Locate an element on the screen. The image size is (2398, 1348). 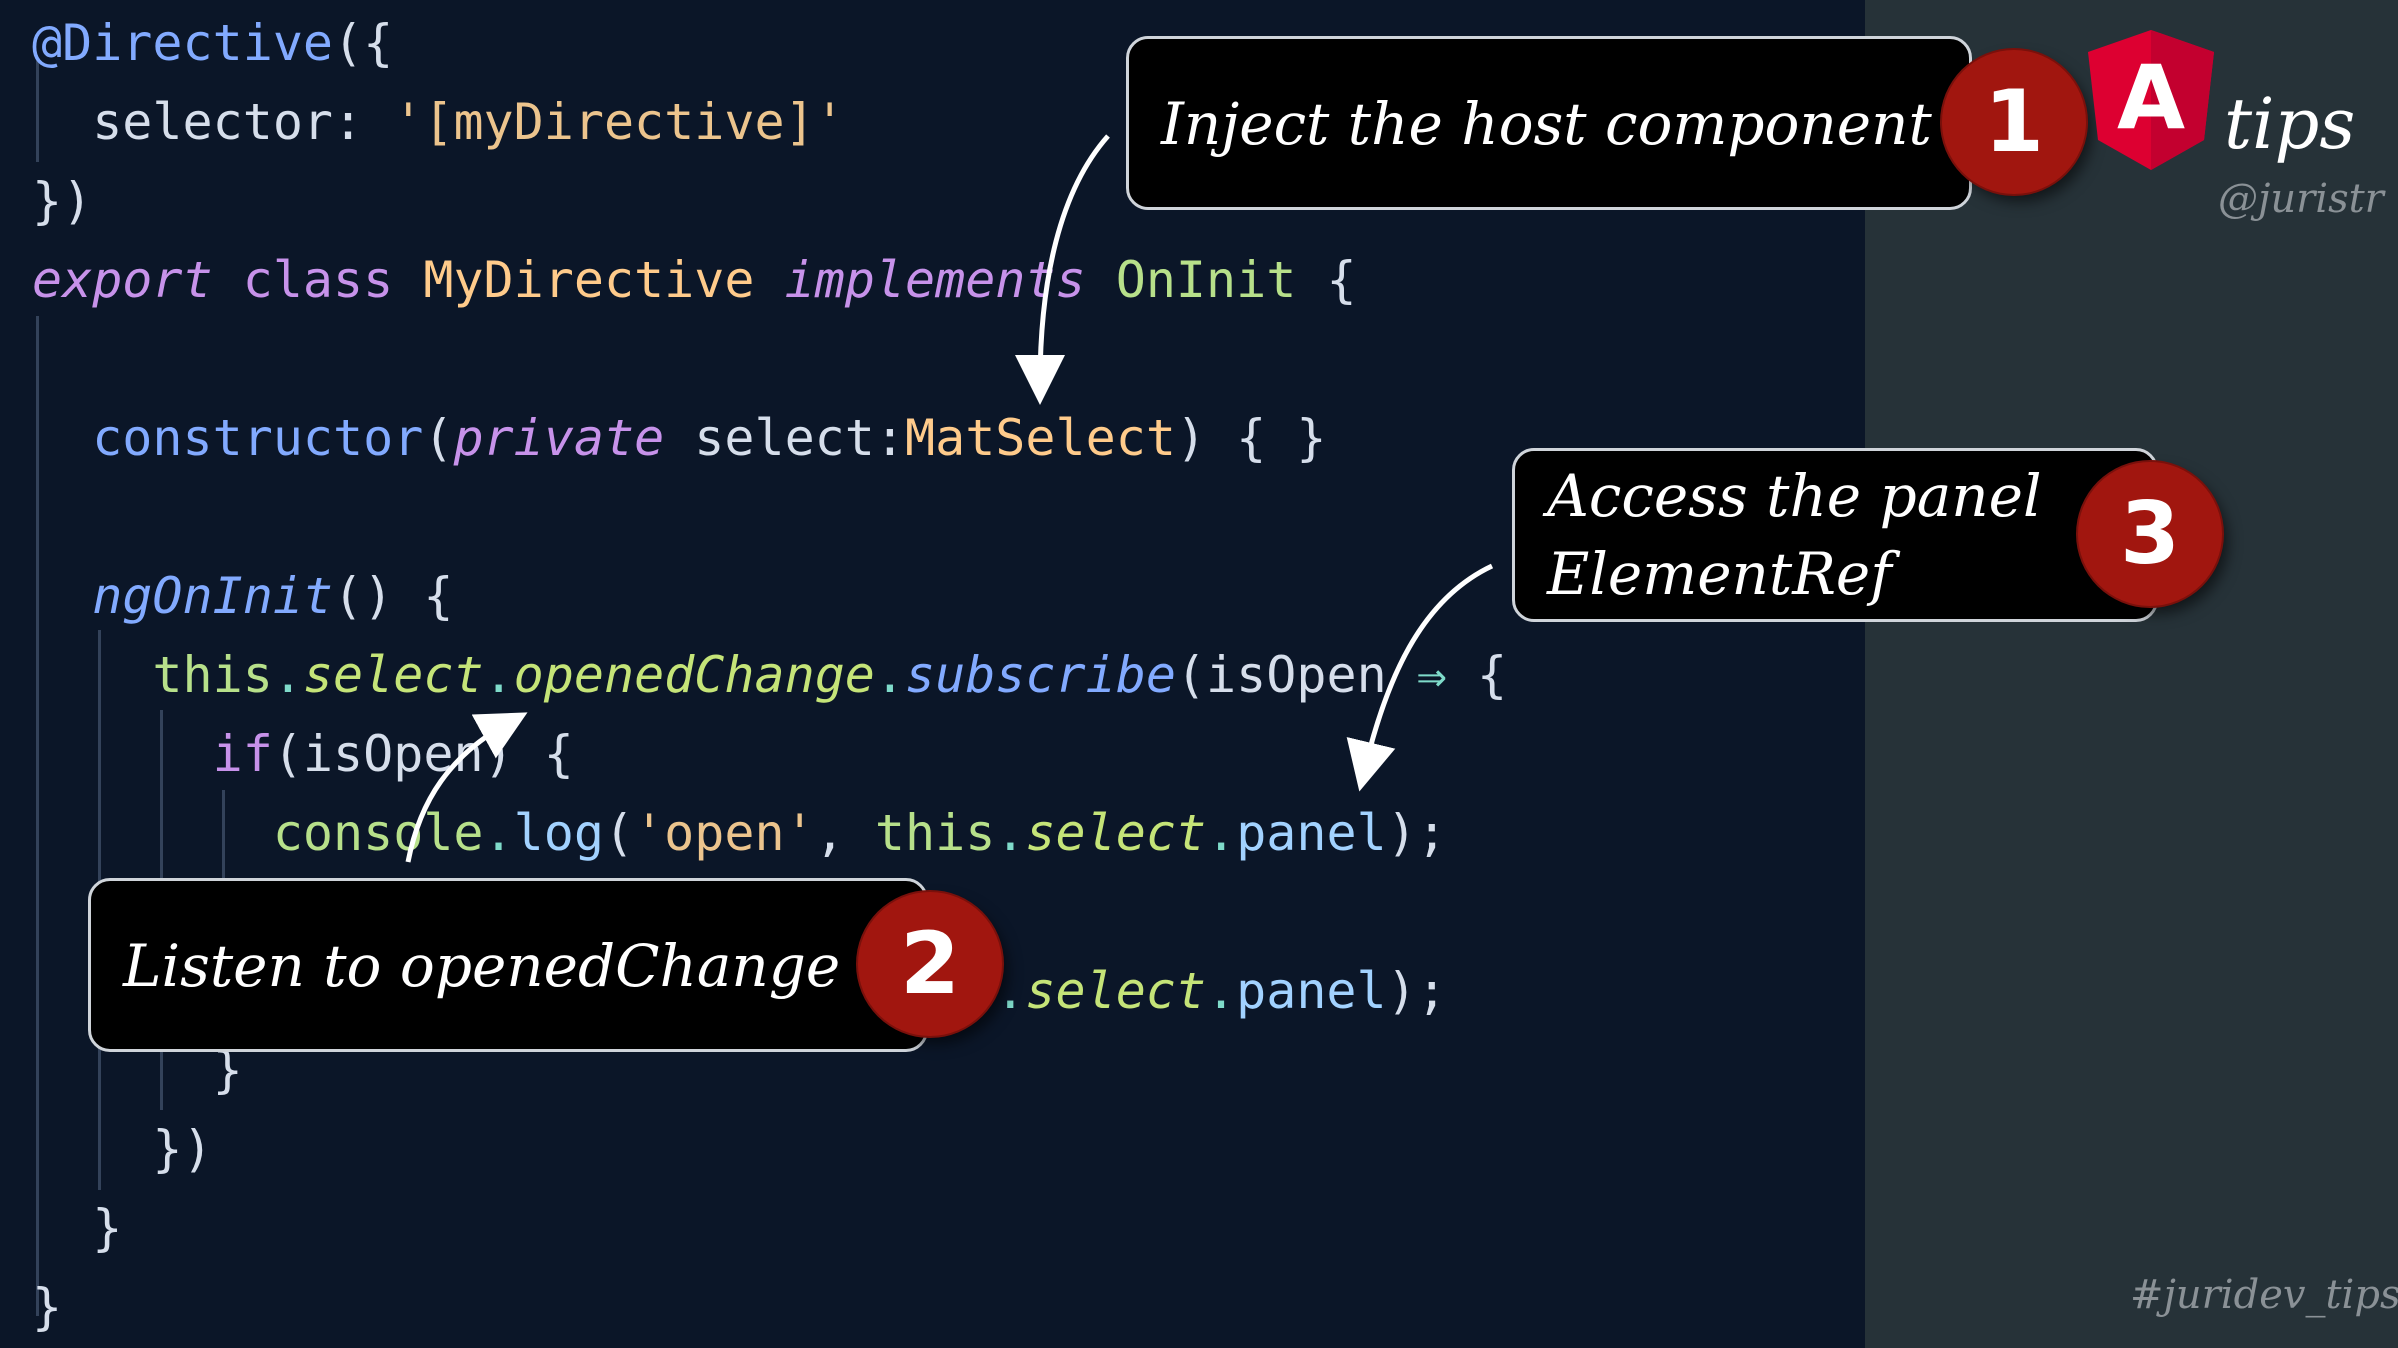
step-badge-1: 1 is located at coordinates (2014, 122).